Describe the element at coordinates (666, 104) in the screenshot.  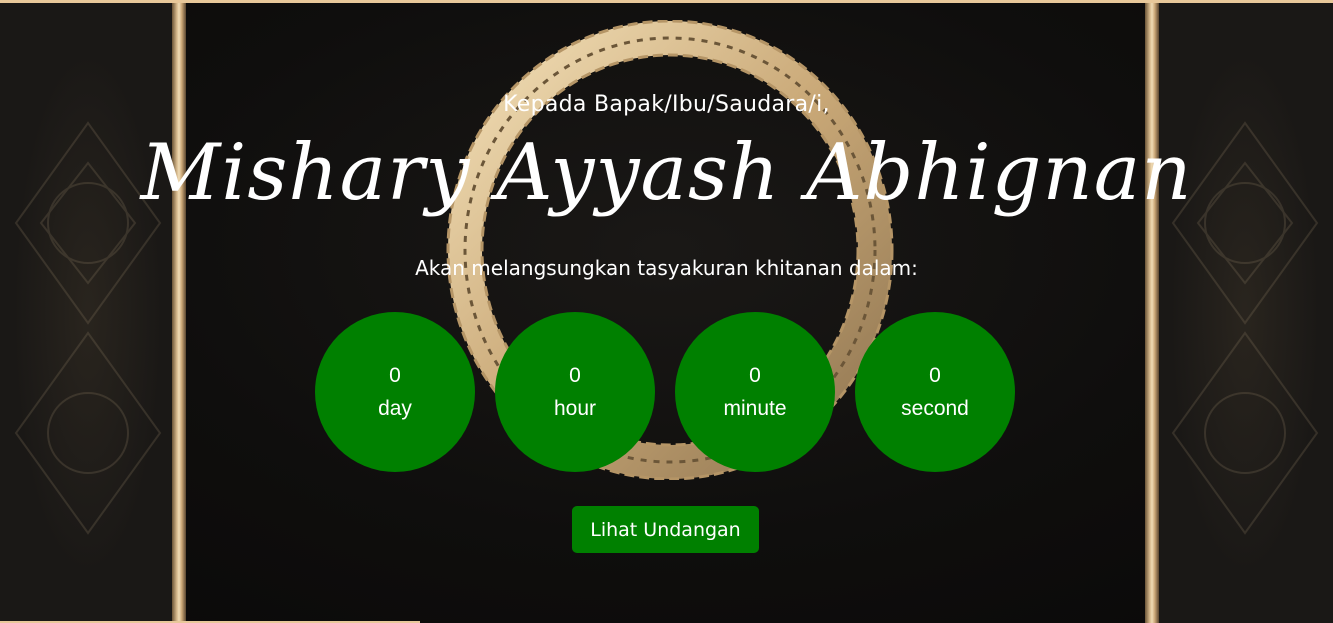
I see `greeting-text: Kepada Bapak/Ibu/Saudara/i,` at that location.